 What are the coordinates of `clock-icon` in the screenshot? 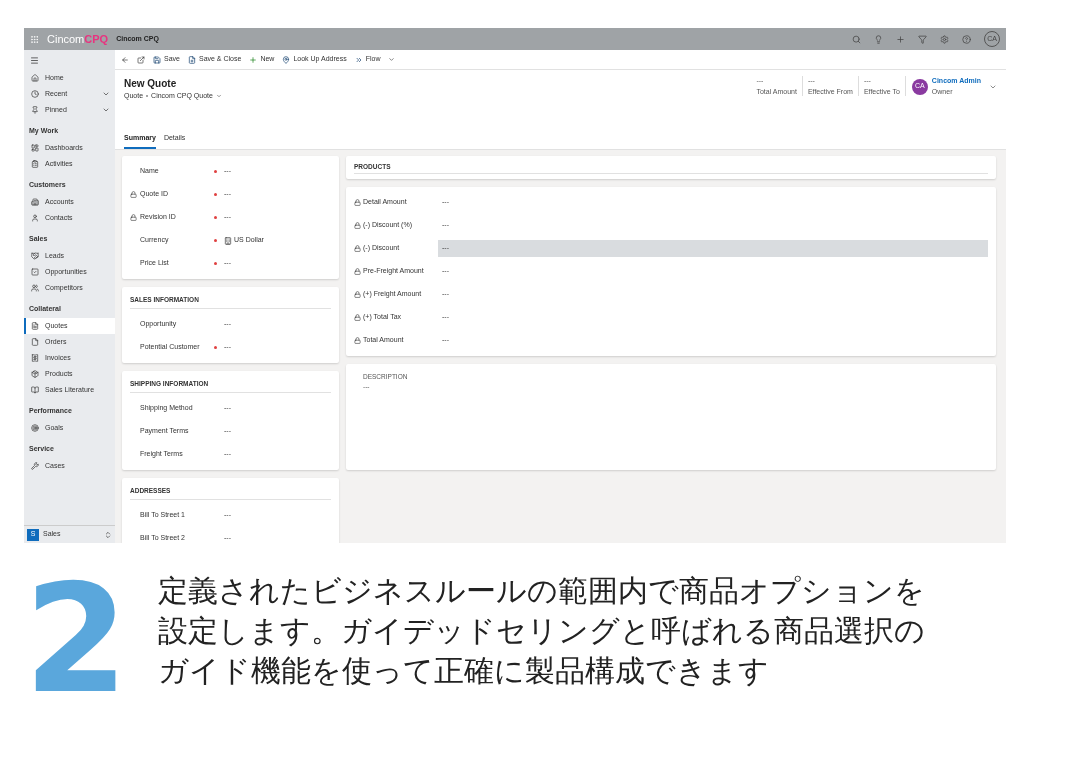 It's located at (35, 94).